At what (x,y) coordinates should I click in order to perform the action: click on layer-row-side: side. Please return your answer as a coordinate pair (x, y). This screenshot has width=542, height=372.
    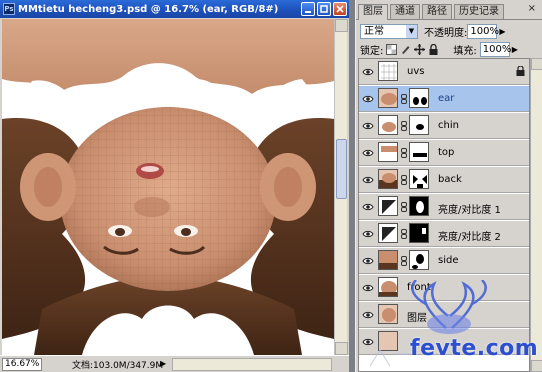
    Looking at the image, I should click on (444, 261).